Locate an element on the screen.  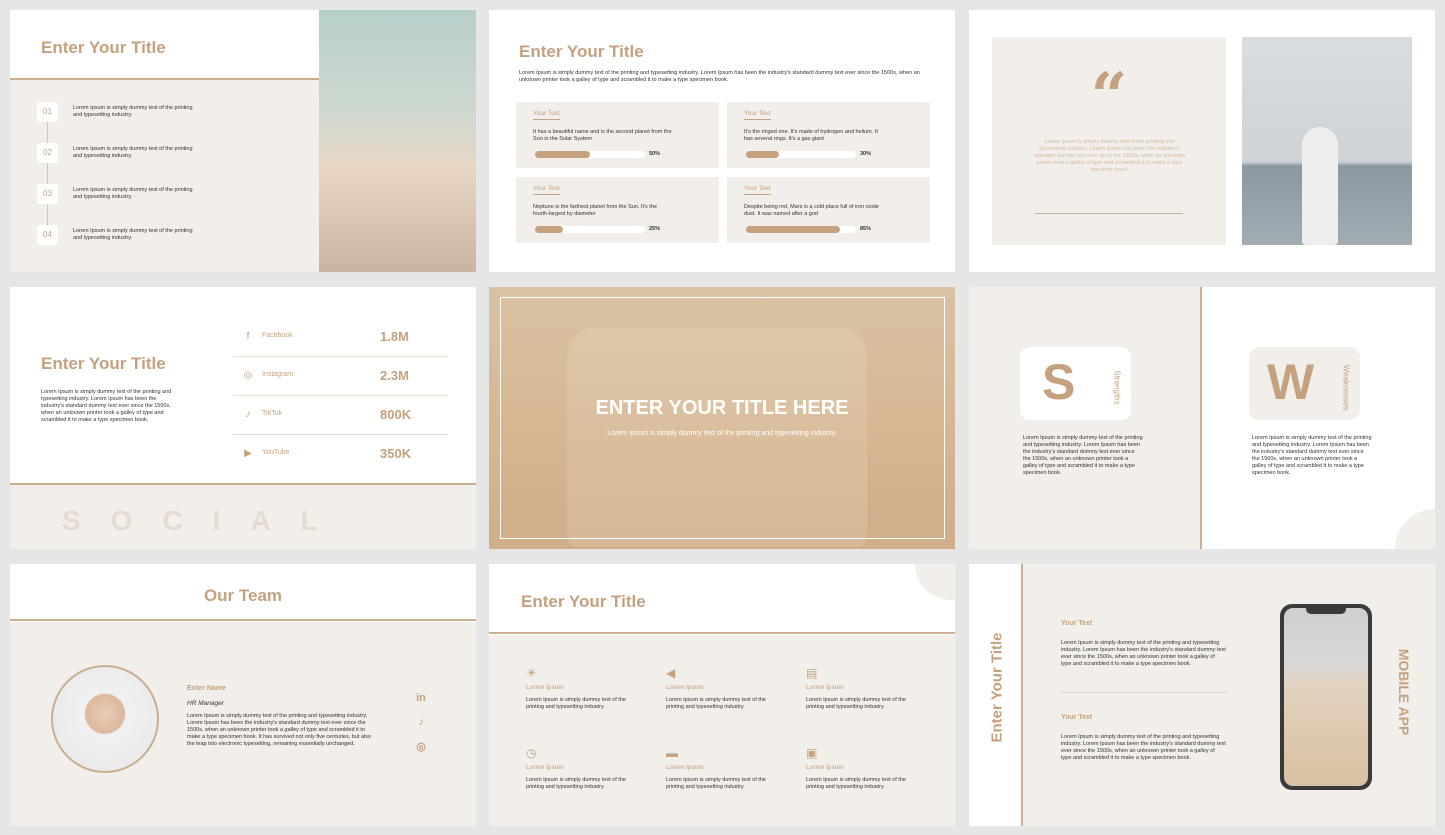
decorative-circle is located at coordinates (1415, 529).